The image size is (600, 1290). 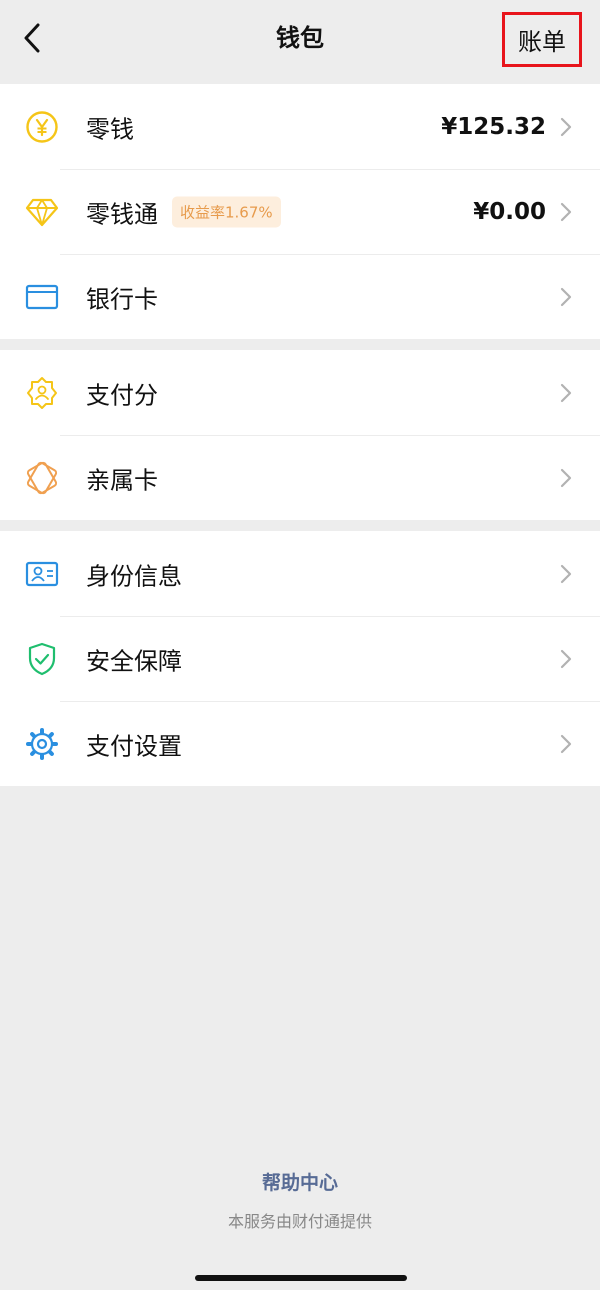 I want to click on list-item-pay-score: 支付分, so click(x=300, y=392).